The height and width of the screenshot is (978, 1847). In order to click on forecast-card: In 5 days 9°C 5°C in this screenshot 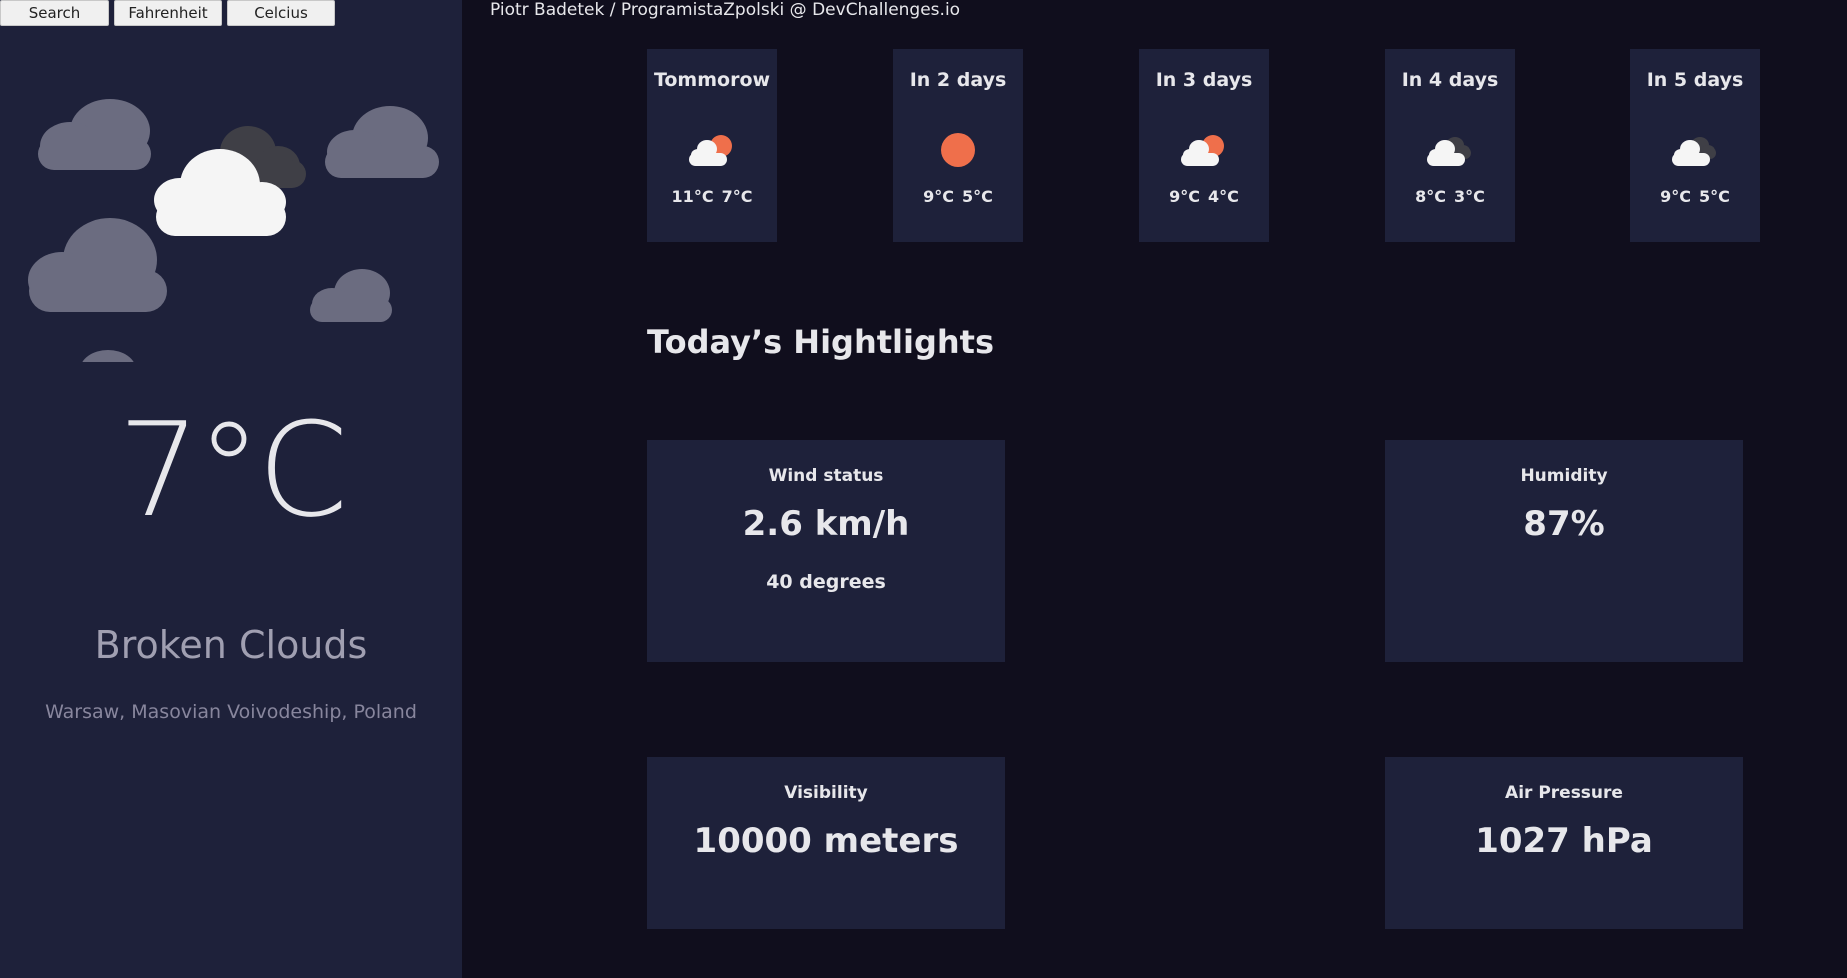, I will do `click(1695, 145)`.